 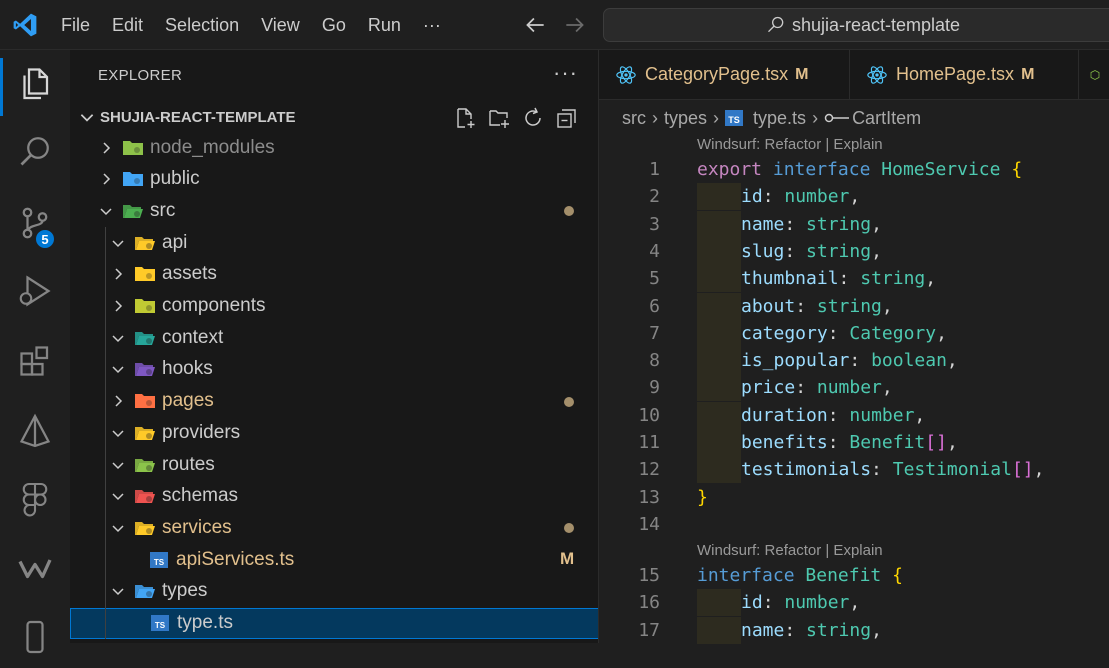 What do you see at coordinates (854, 196) in the screenshot?
I see `code-line: 2 id: number,` at bounding box center [854, 196].